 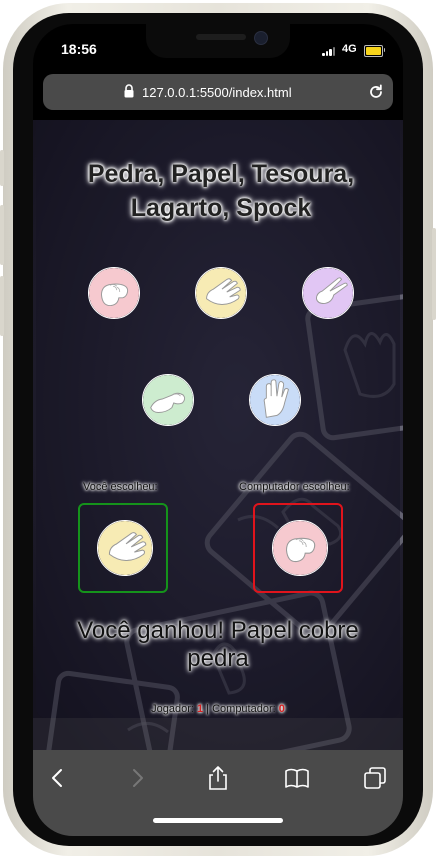 What do you see at coordinates (172, 709) in the screenshot?
I see `player-score-label: Jogador:` at bounding box center [172, 709].